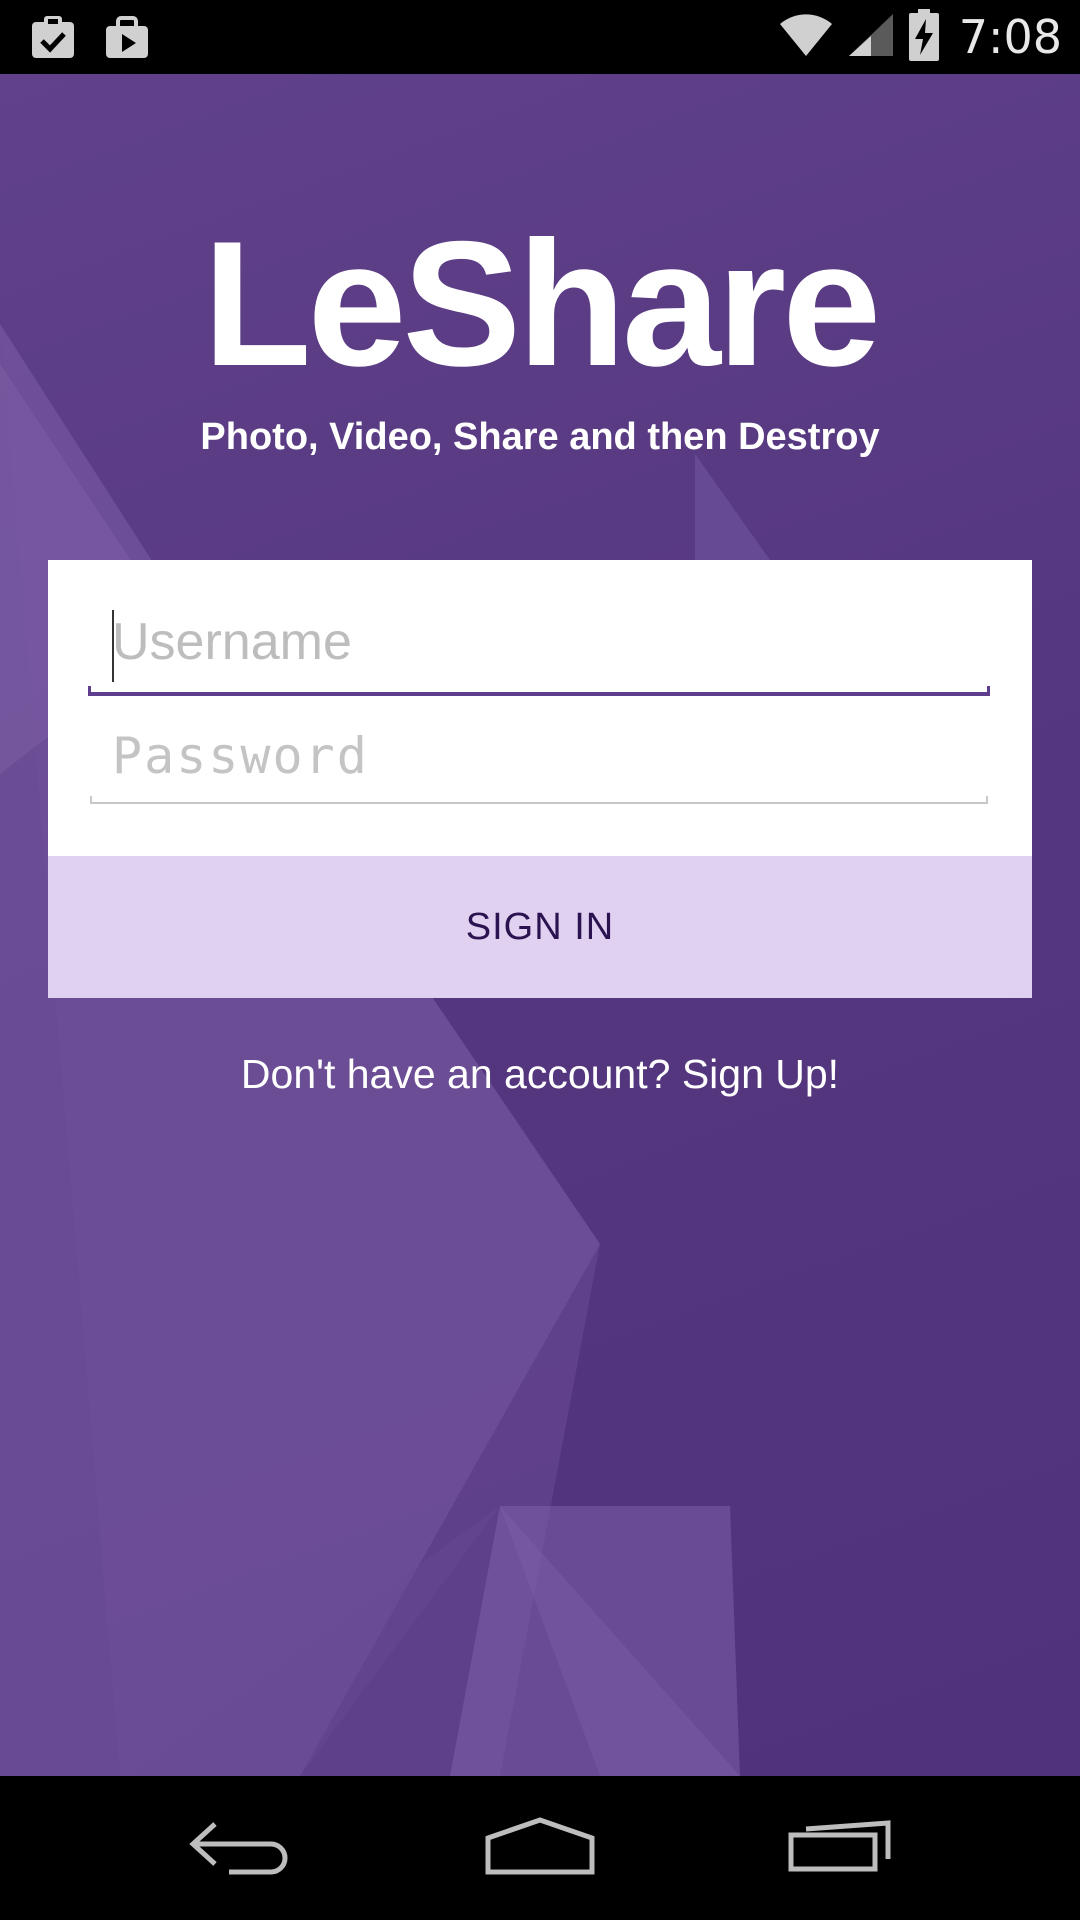 The height and width of the screenshot is (1920, 1080). Describe the element at coordinates (113, 646) in the screenshot. I see `text-cursor` at that location.